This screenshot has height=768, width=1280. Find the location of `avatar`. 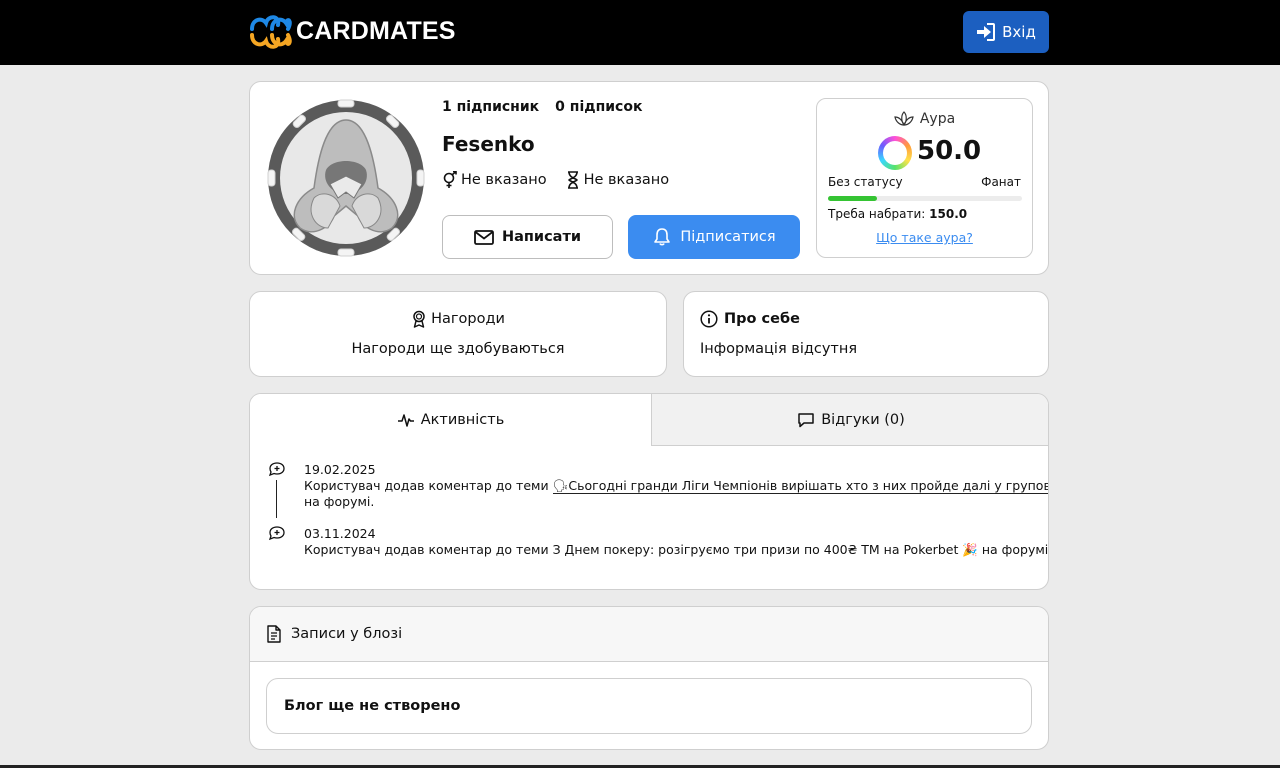

avatar is located at coordinates (346, 178).